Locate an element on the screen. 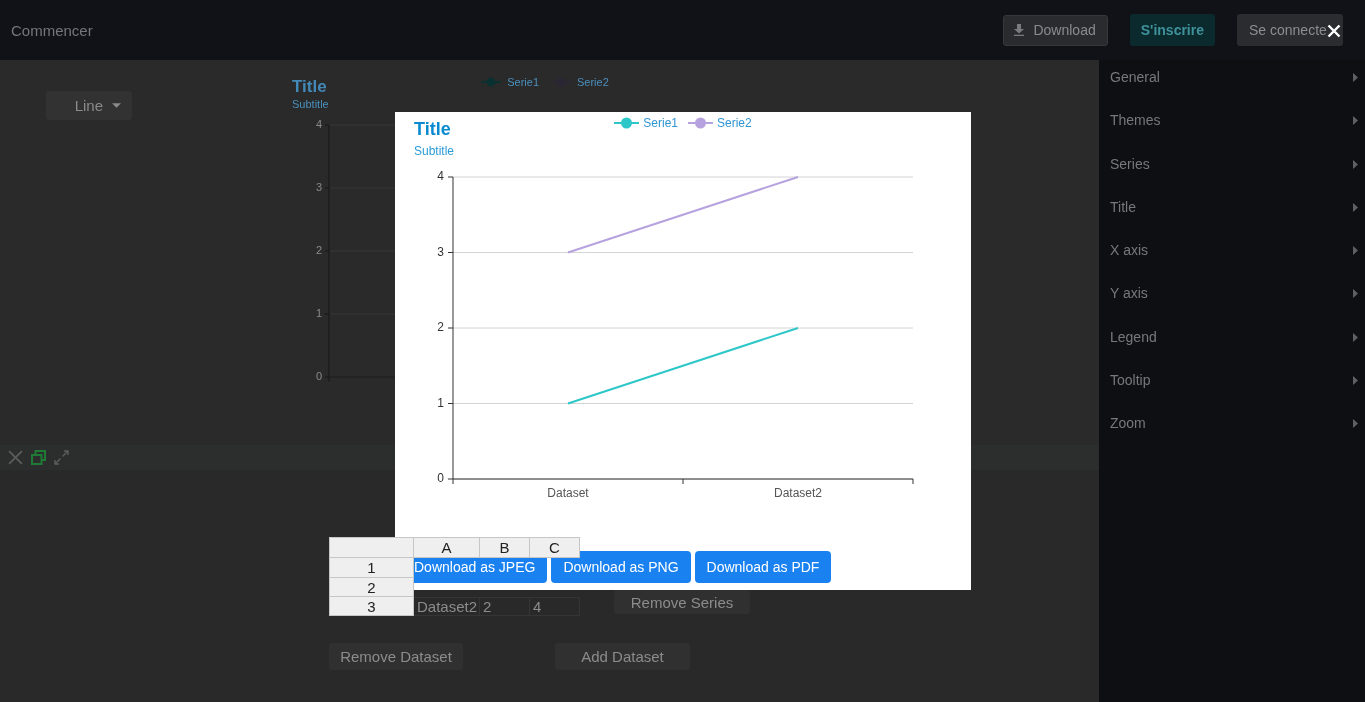 This screenshot has height=702, width=1365. expand-icon is located at coordinates (61, 457).